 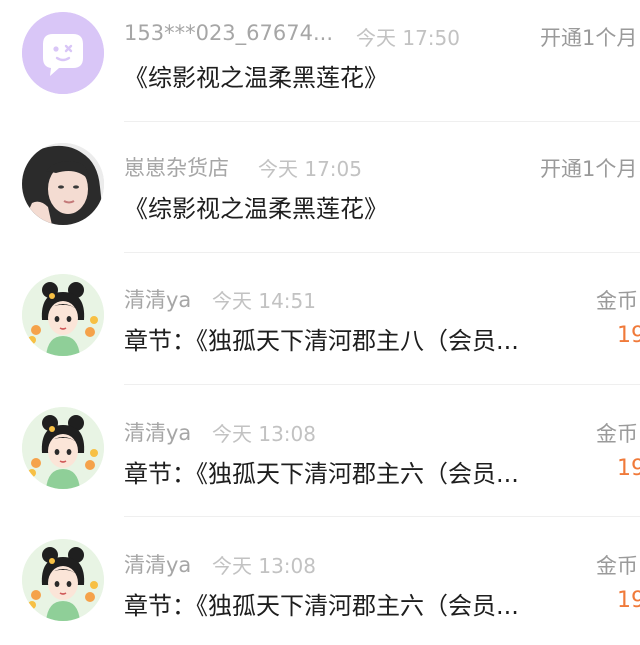 I want to click on sender-name: 崽崽杂货店, so click(x=176, y=168).